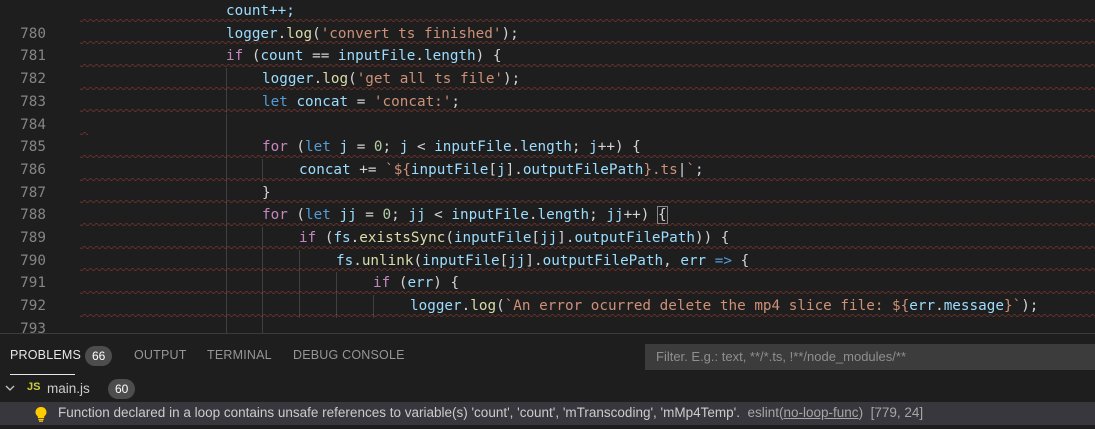 The image size is (1095, 429). What do you see at coordinates (160, 355) in the screenshot?
I see `tab-output: OUTPUT` at bounding box center [160, 355].